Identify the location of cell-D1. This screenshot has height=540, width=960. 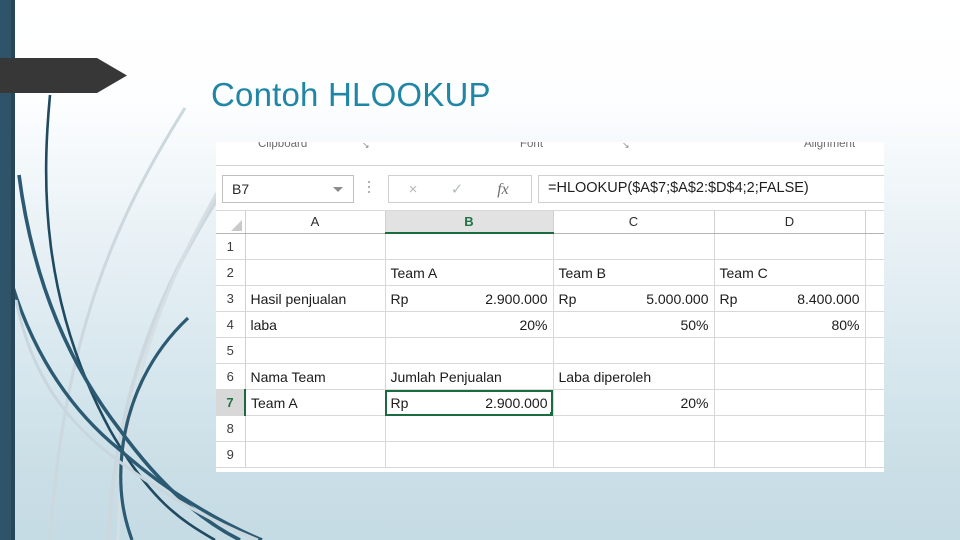
(790, 246).